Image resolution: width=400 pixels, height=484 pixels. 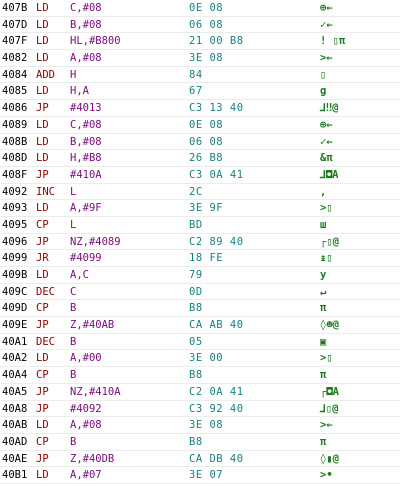 What do you see at coordinates (15, 108) in the screenshot?
I see `address-cell: 4086` at bounding box center [15, 108].